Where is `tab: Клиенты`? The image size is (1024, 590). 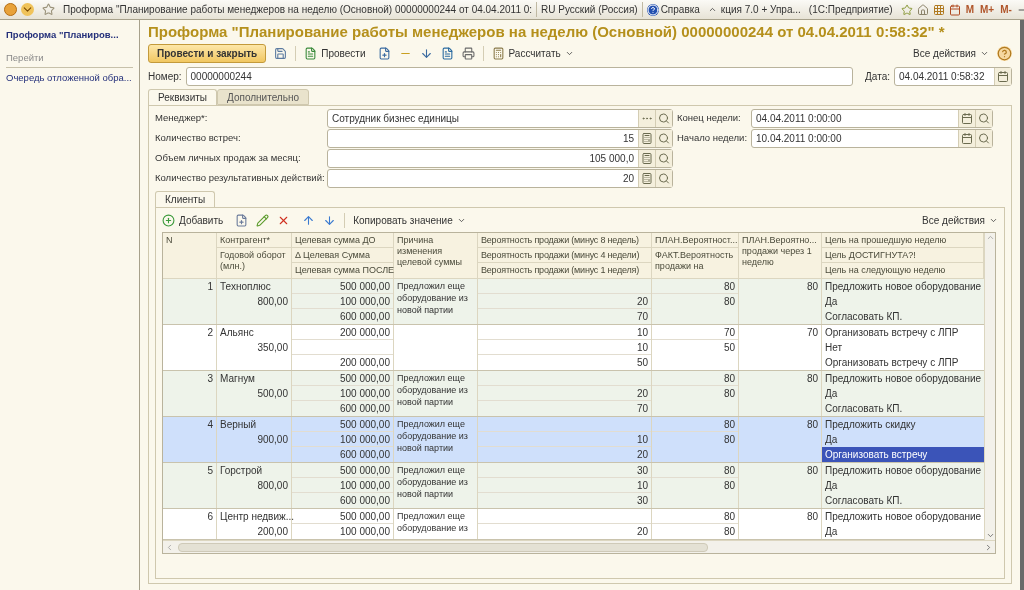
tab: Клиенты is located at coordinates (185, 199).